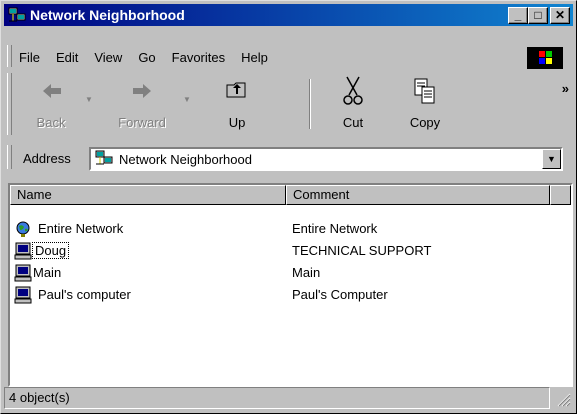 This screenshot has width=577, height=414. Describe the element at coordinates (335, 228) in the screenshot. I see `item-comment: Entire Network` at that location.